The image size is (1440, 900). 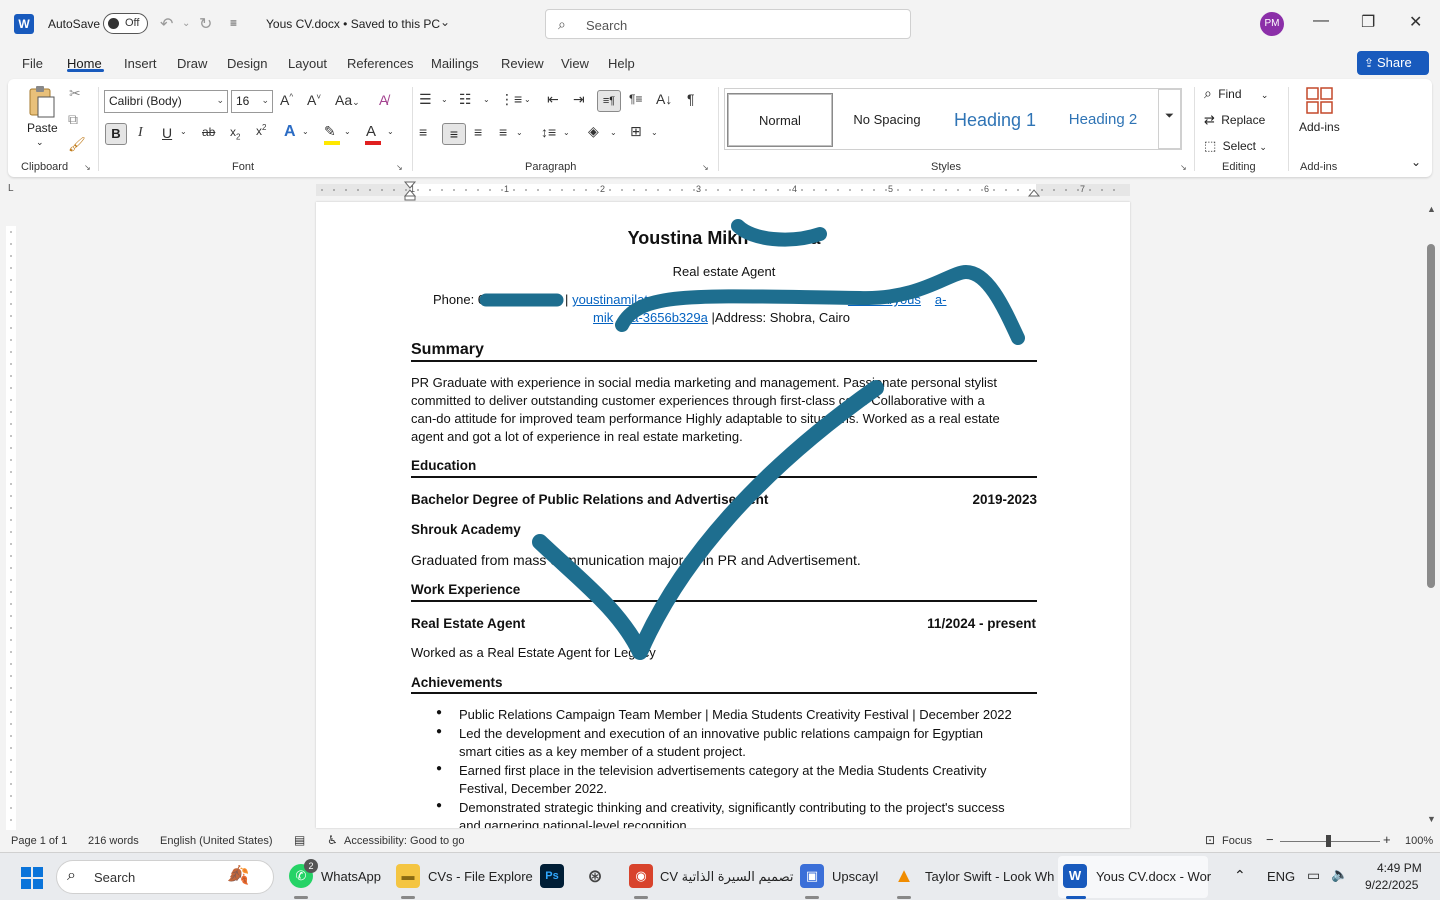 I want to click on folder-icon: ▬, so click(x=408, y=876).